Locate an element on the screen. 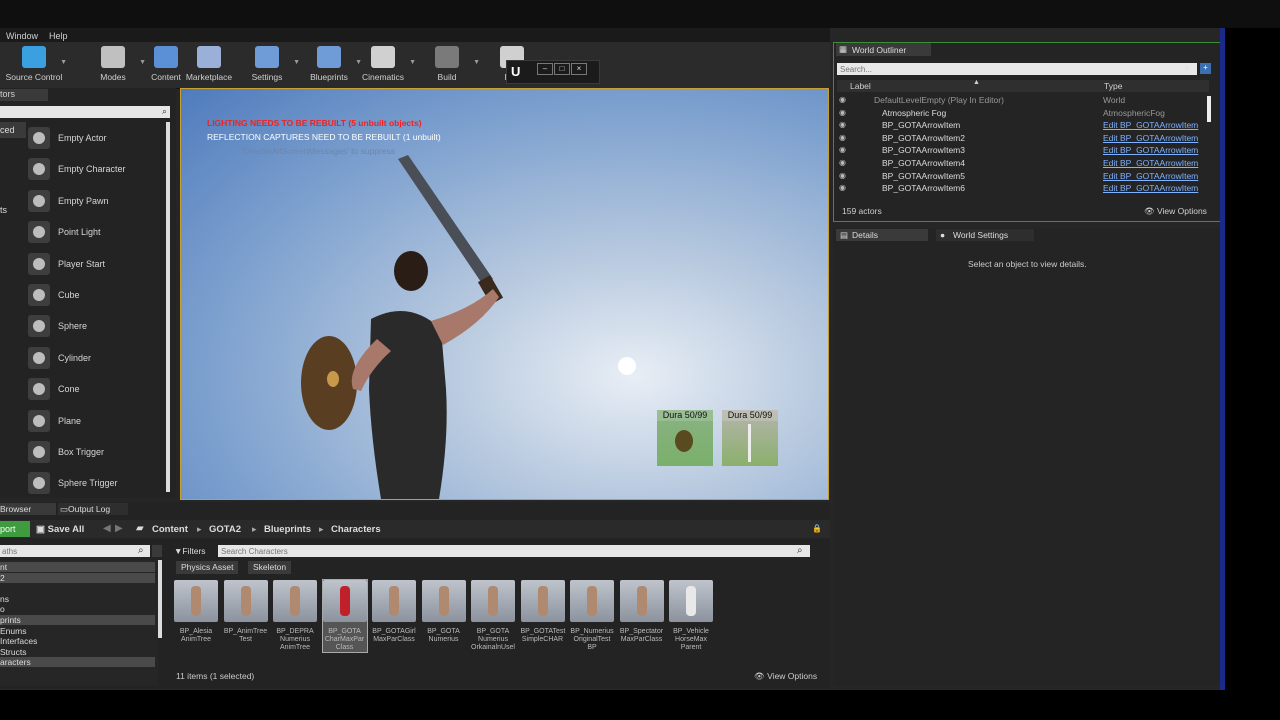 This screenshot has width=1280, height=720. toolbar-settings-button: Settings ▼ is located at coordinates (269, 64).